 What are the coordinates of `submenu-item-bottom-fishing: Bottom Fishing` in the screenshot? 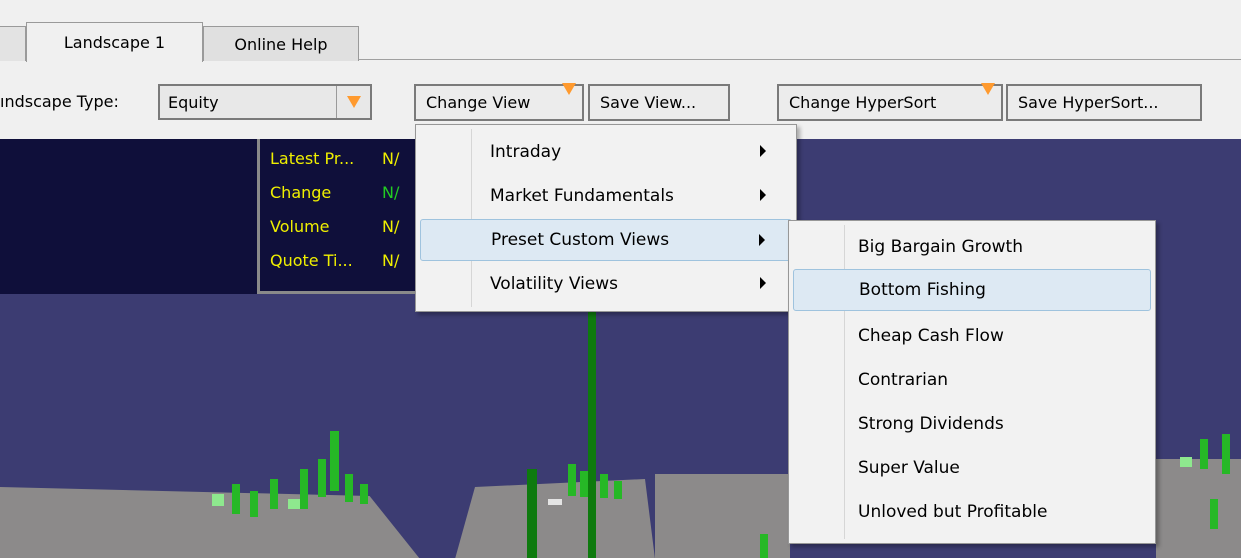 It's located at (972, 290).